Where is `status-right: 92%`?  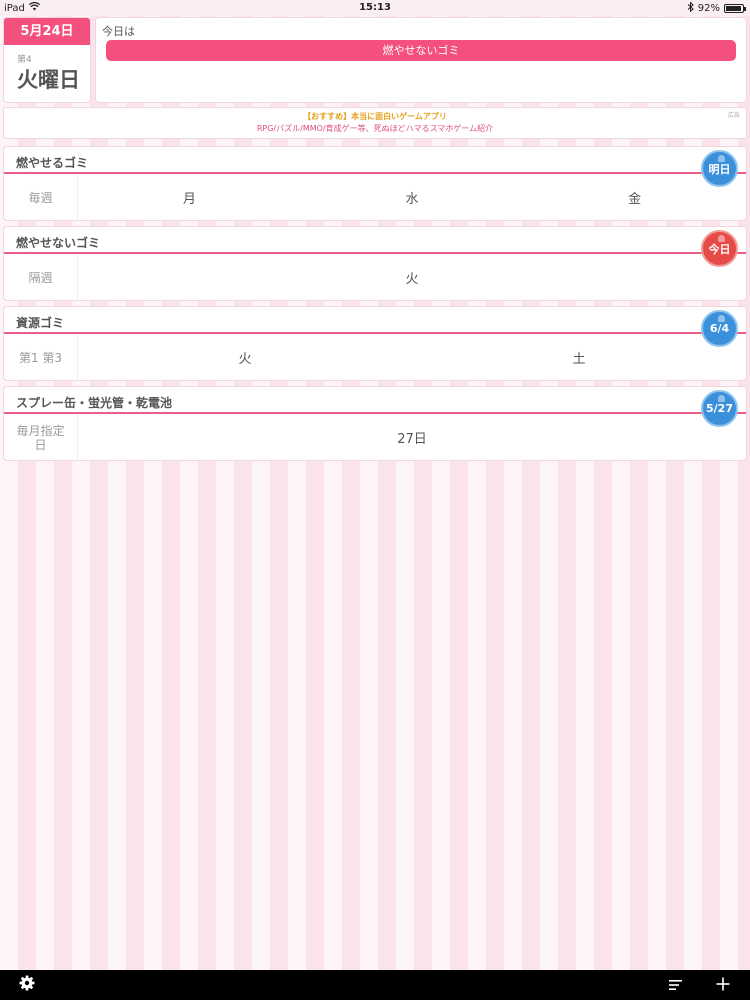
status-right: 92% is located at coordinates (716, 8).